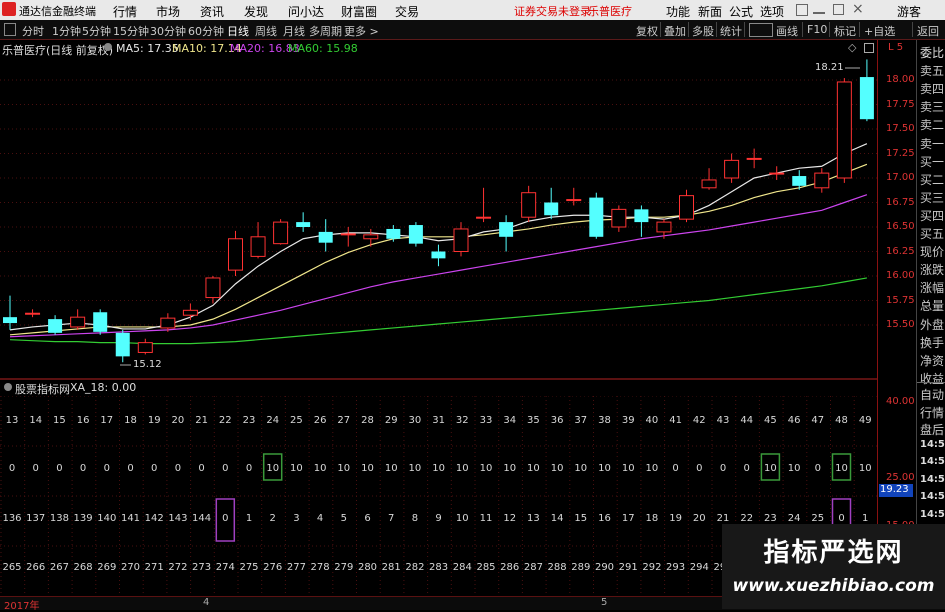 Image resolution: width=945 pixels, height=612 pixels. Describe the element at coordinates (710, 11) in the screenshot. I see `menu-item-xinmian: 新面` at that location.